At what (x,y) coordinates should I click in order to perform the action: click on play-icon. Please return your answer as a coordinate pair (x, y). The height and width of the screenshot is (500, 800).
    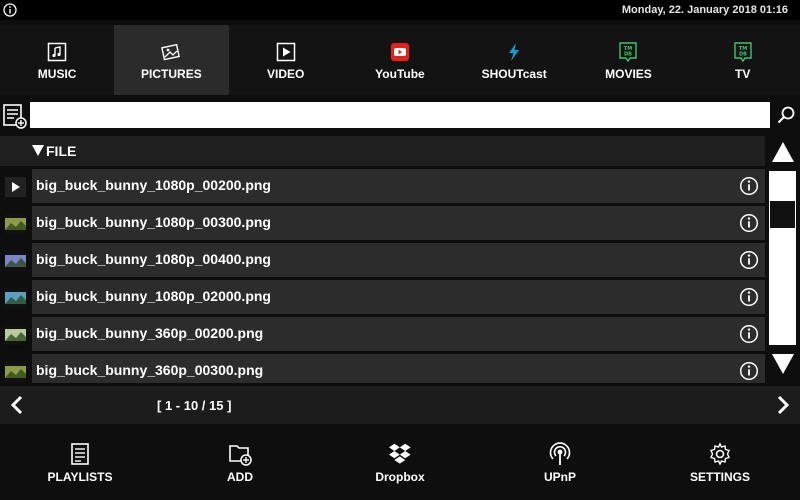
    Looking at the image, I should click on (15, 187).